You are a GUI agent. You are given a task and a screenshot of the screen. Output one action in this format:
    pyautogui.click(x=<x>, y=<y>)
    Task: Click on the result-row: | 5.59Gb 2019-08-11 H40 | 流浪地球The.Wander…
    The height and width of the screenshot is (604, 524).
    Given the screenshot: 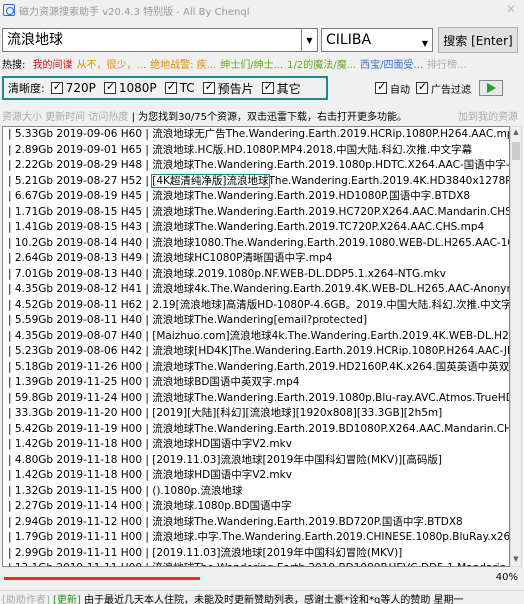 What is the action you would take?
    pyautogui.click(x=256, y=321)
    